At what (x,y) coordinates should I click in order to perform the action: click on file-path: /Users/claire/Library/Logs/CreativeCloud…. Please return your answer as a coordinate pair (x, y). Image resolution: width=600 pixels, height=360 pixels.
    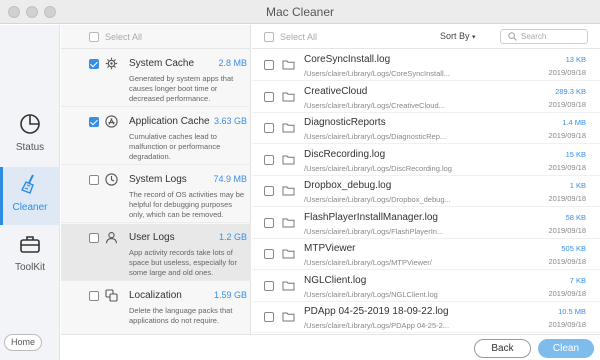
    Looking at the image, I should click on (374, 105).